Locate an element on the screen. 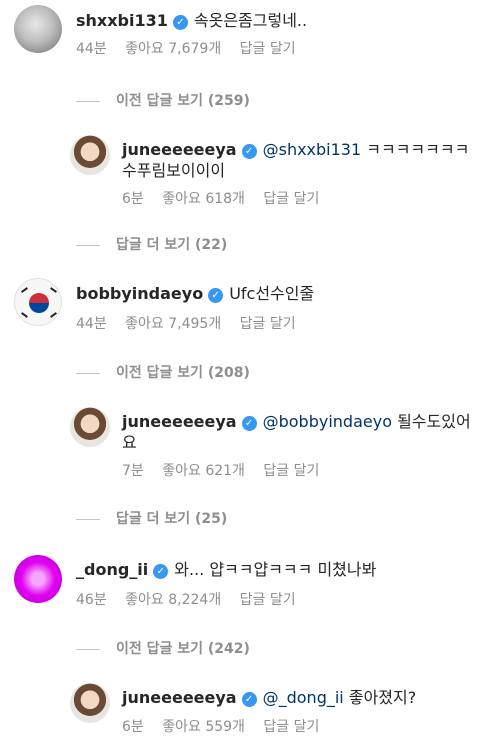 The image size is (498, 750). like-count: 좋아요 559개 is located at coordinates (203, 727).